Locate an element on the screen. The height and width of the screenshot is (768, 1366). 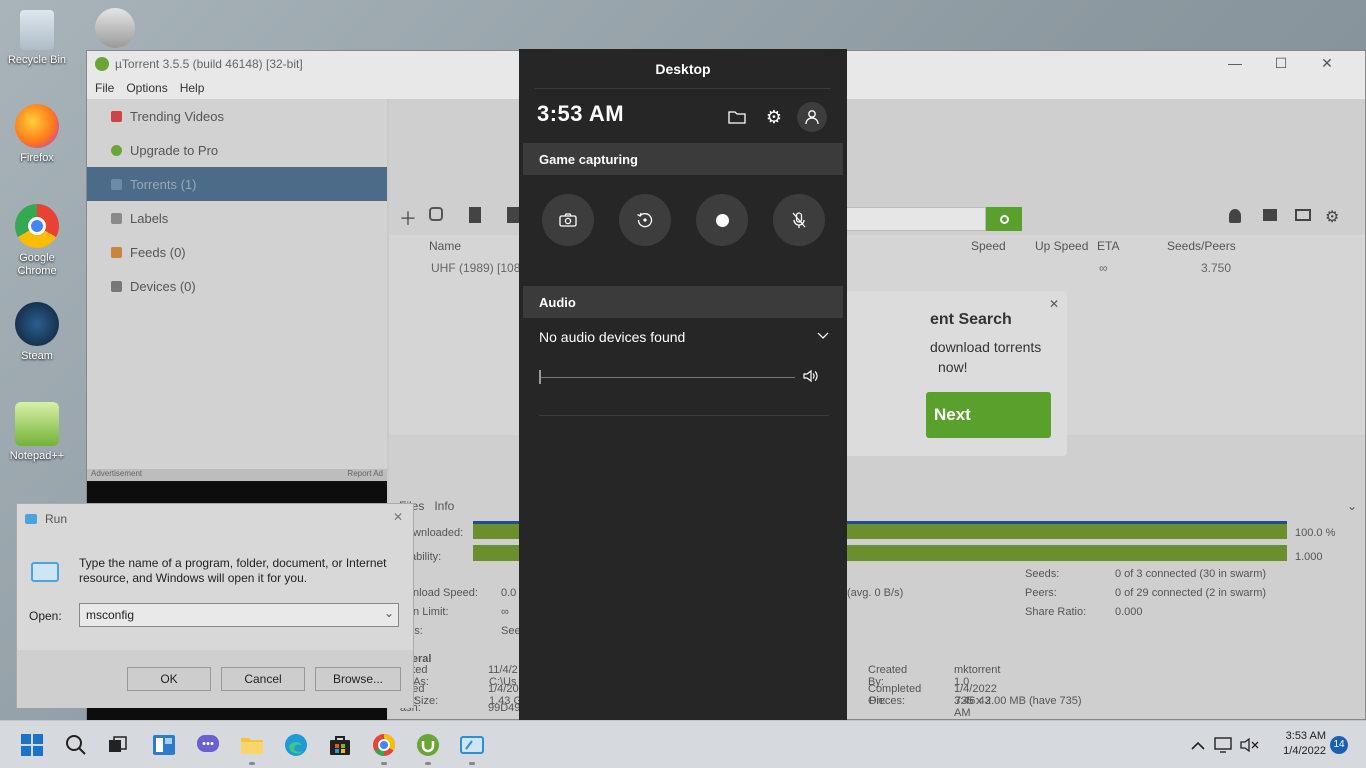
col-eta: ETA is located at coordinates (1108, 246).